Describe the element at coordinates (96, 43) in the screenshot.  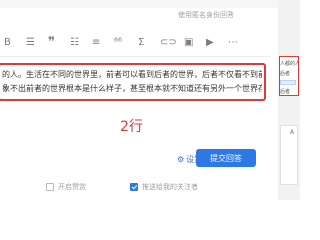
I see `numbered-list-icon: ≡` at that location.